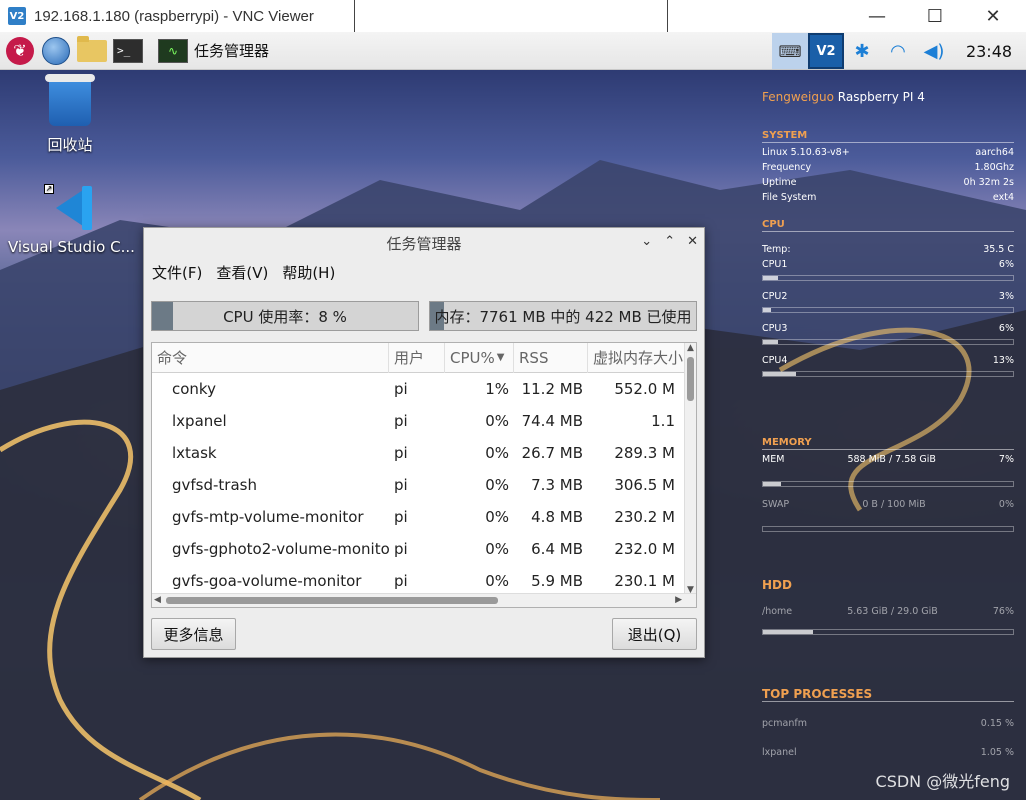 The width and height of the screenshot is (1026, 800). I want to click on minimize-icon: ⌄, so click(646, 241).